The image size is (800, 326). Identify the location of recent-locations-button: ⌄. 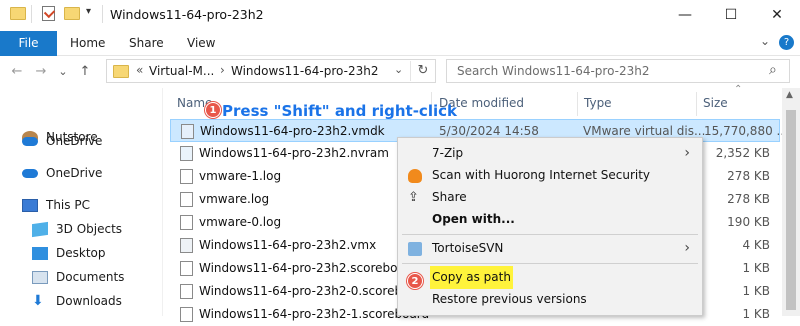
(63, 72).